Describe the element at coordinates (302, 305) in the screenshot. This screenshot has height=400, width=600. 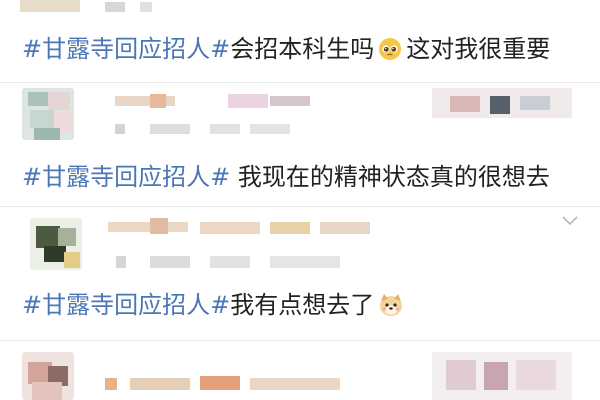
I see `comment-body: 我有点想去了` at that location.